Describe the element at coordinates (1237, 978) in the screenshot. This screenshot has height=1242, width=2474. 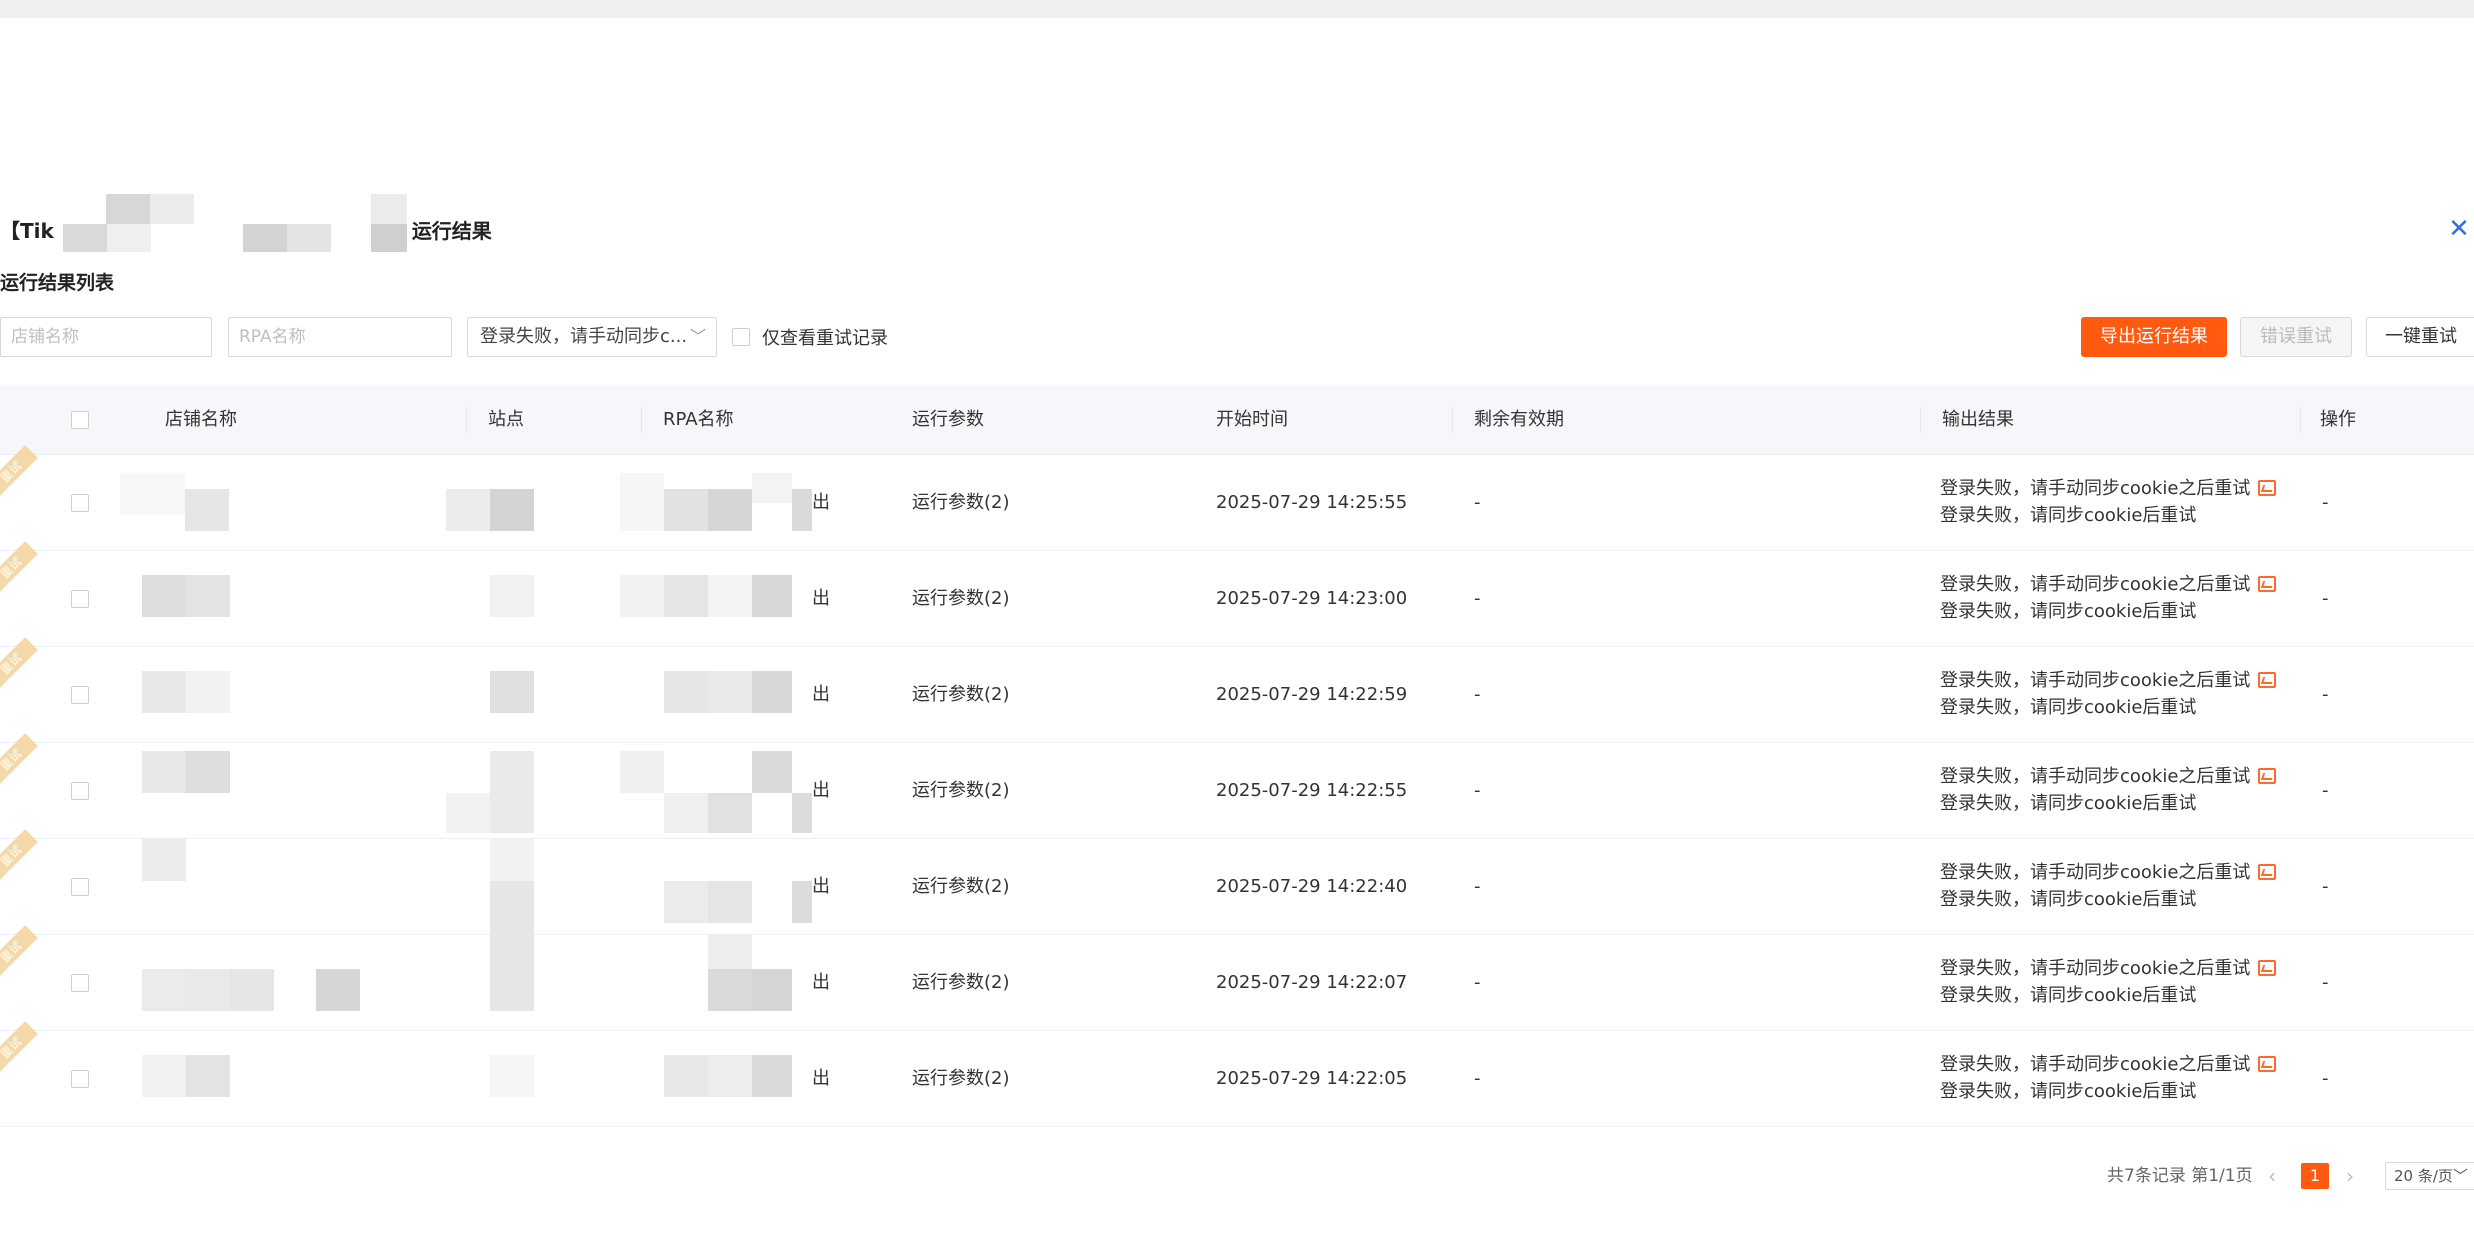
I see `table-row: 重试 出 运行参数(2) 2025-07-29 14:22:07 - 登录失败，` at that location.